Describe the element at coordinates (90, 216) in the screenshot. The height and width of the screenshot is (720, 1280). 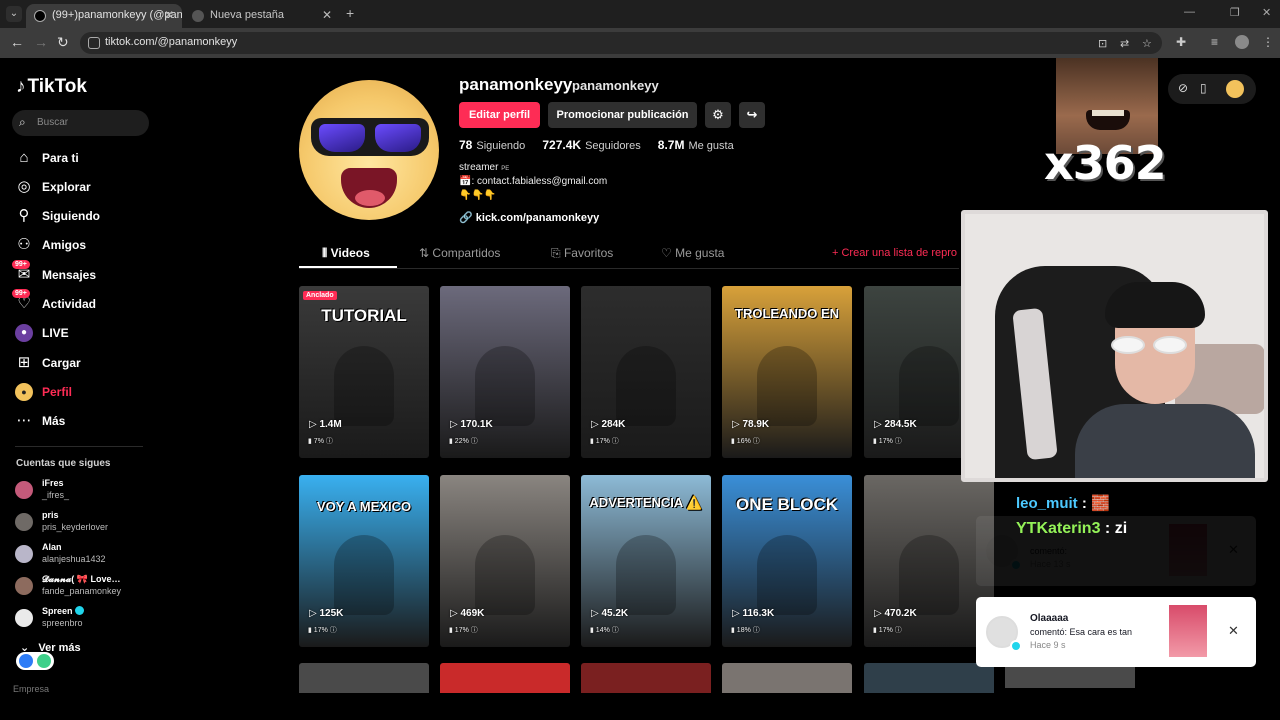
I see `sidebar-item-siguiendo: ⚲ Siguiendo` at that location.